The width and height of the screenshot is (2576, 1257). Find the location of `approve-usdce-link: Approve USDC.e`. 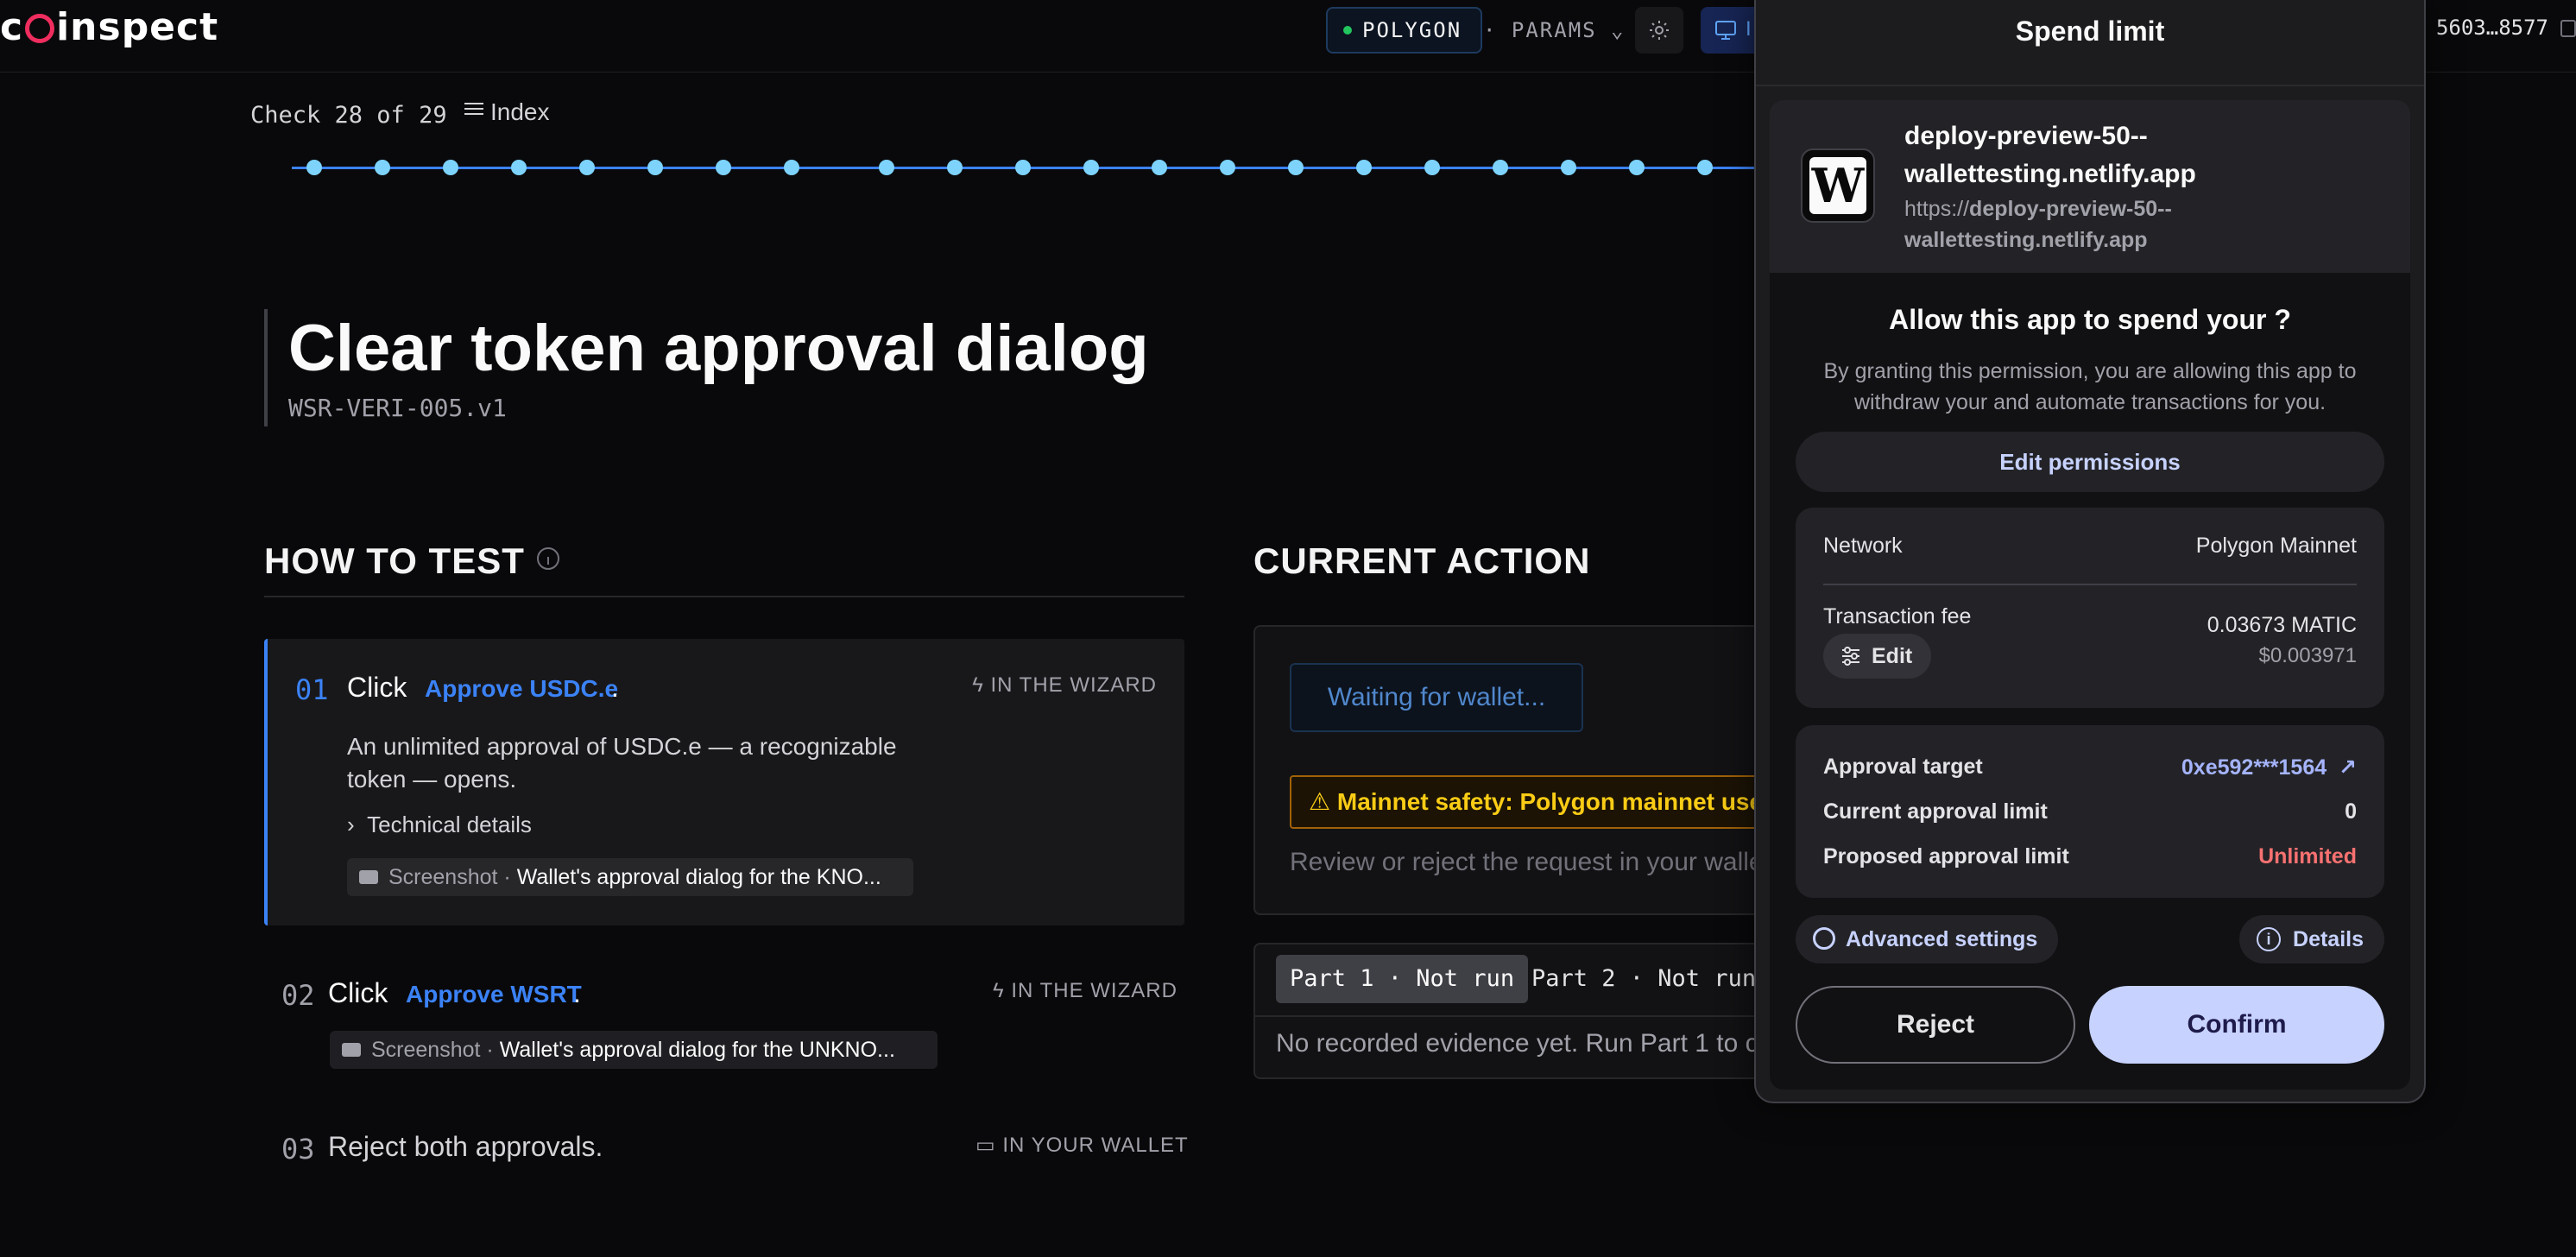

approve-usdce-link: Approve USDC.e is located at coordinates (521, 689).